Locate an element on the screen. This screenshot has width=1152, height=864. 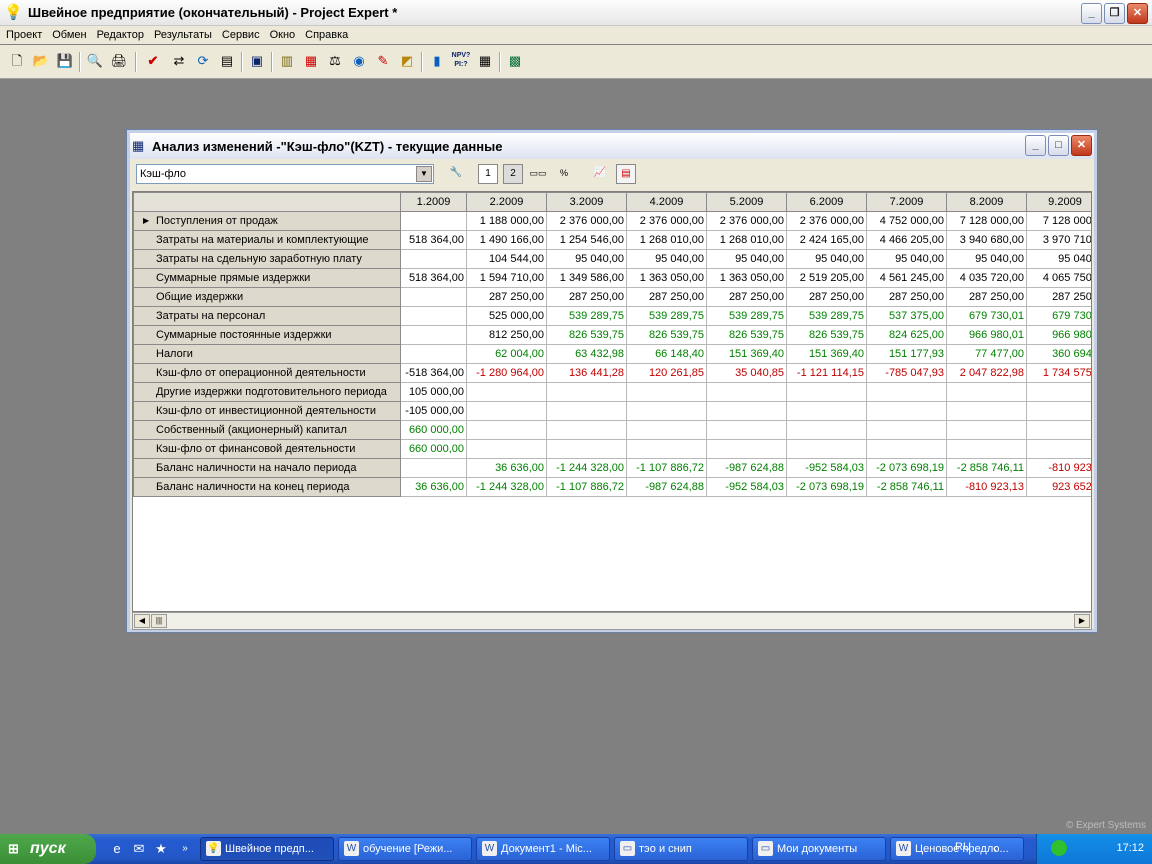
table-cell: -1 244 328,00 is located at coordinates (586, 468).